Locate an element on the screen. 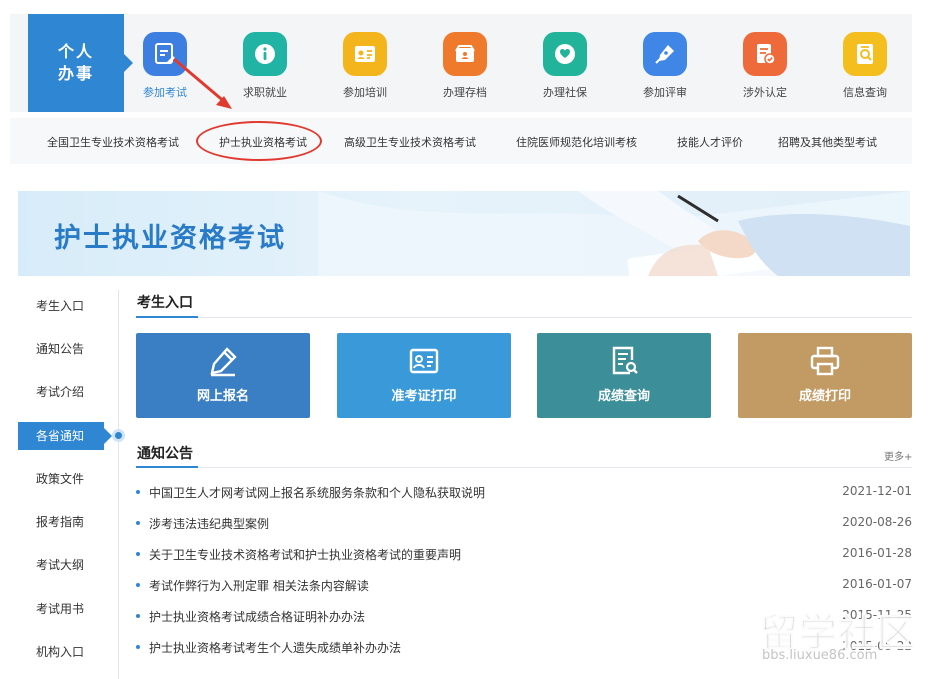  sub-nav-item-residency-training: 住院医师规范化培训考核 is located at coordinates (576, 142).